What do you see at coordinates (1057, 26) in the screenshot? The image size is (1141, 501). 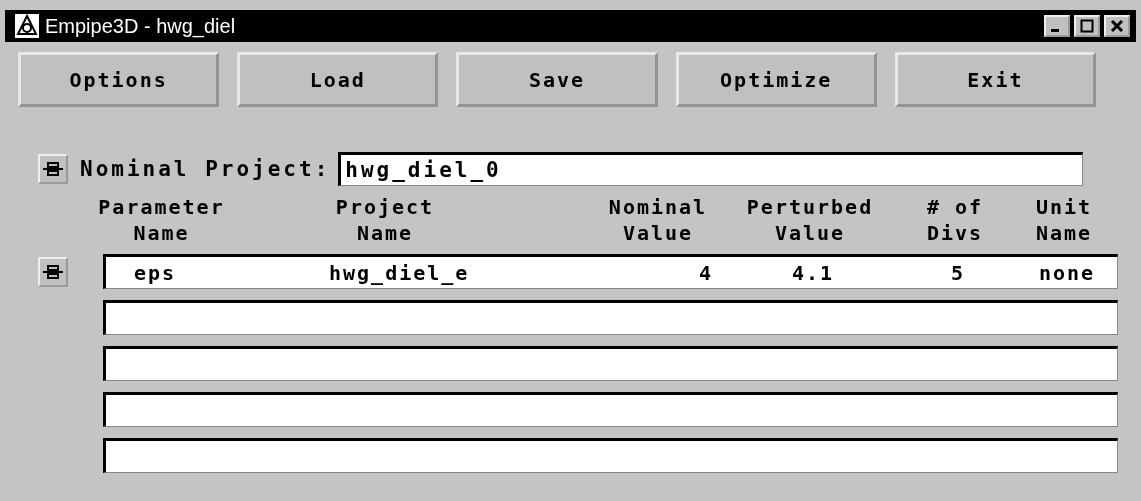 I see `minimize-button` at bounding box center [1057, 26].